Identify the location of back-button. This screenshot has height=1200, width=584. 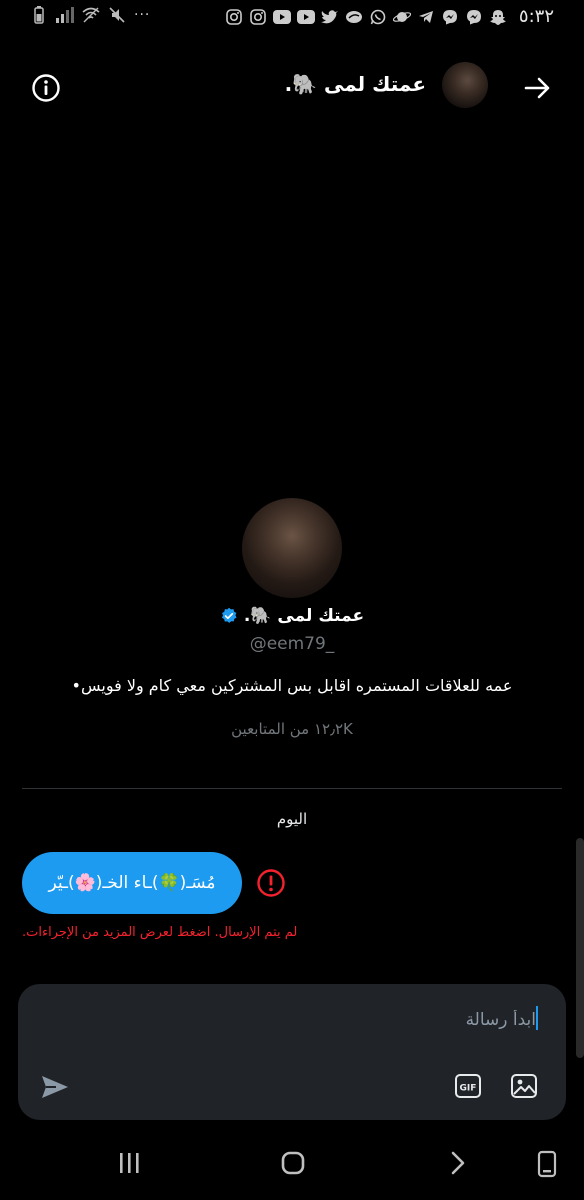
(538, 88).